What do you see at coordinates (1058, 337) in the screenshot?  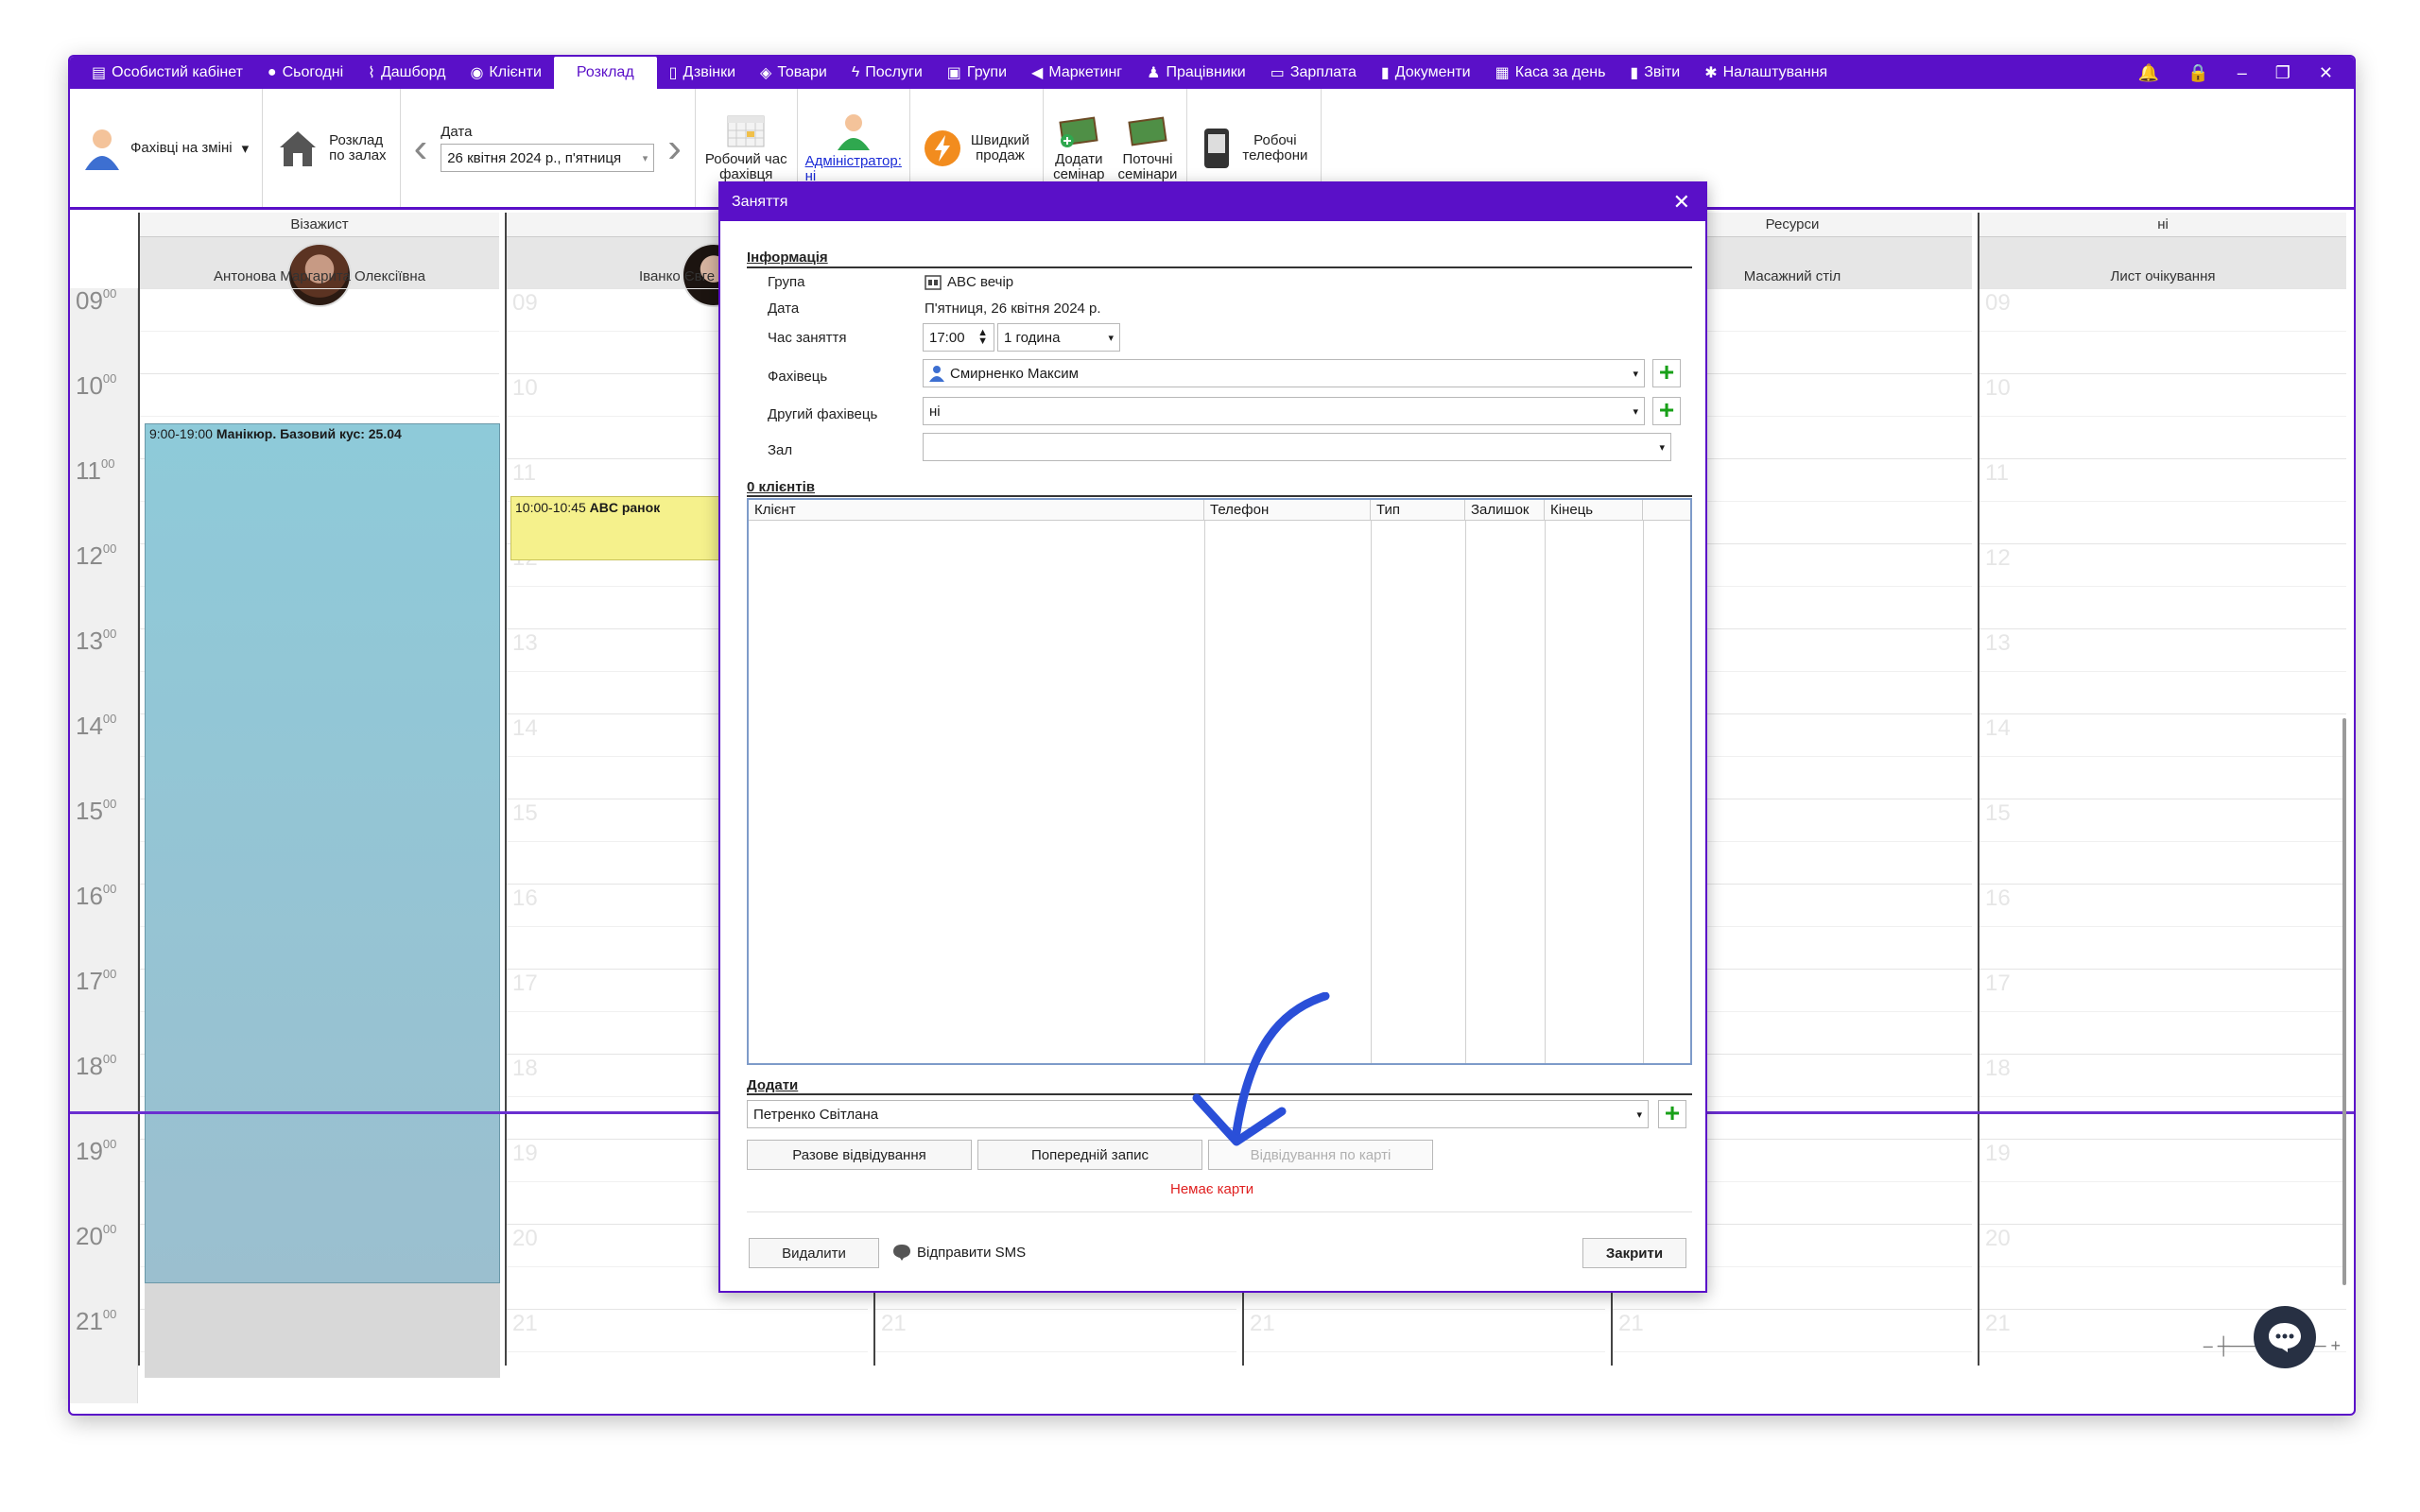 I see `duration-select: 1 година ▾` at bounding box center [1058, 337].